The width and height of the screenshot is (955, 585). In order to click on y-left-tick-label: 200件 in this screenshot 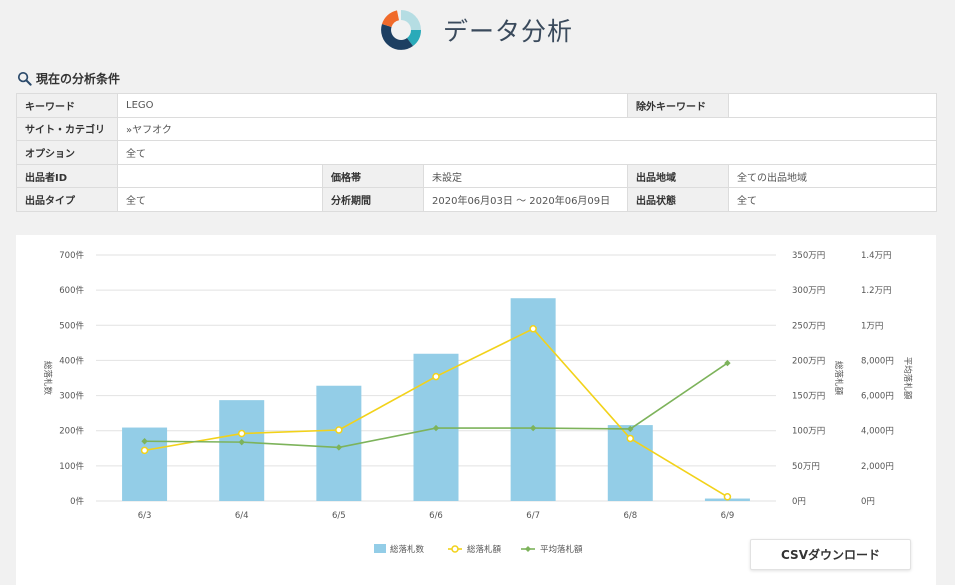, I will do `click(71, 431)`.